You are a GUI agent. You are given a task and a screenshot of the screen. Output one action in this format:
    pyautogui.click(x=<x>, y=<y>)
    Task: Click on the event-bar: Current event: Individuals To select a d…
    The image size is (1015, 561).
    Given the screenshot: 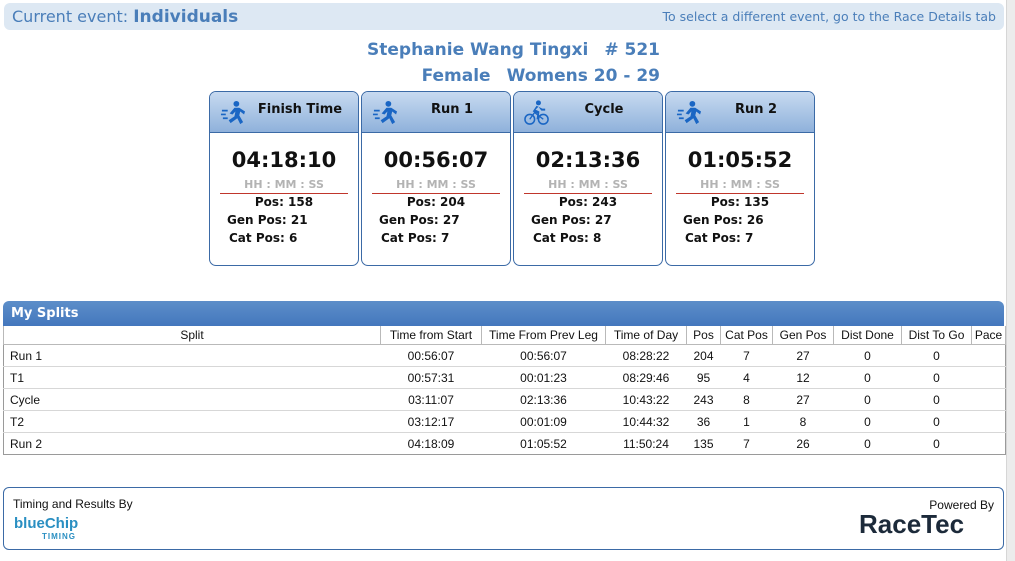 What is the action you would take?
    pyautogui.click(x=504, y=16)
    